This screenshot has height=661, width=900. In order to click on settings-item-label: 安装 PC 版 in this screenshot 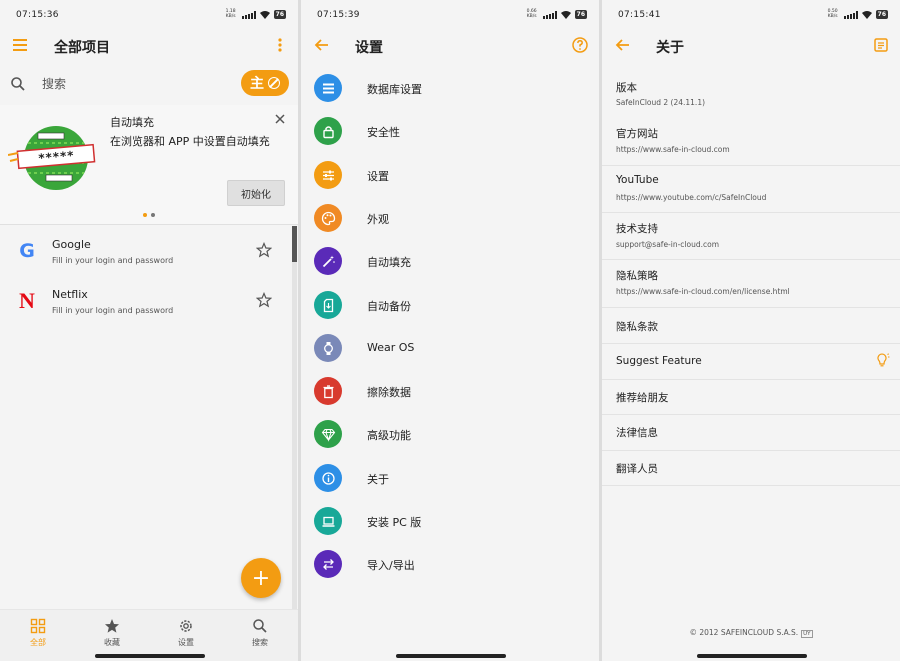, I will do `click(394, 522)`.